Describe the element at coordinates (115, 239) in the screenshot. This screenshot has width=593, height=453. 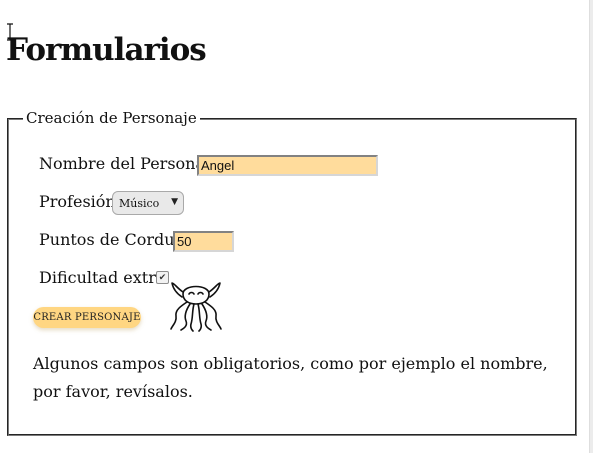
I see `sanity-label: Puntos de Cordura` at that location.